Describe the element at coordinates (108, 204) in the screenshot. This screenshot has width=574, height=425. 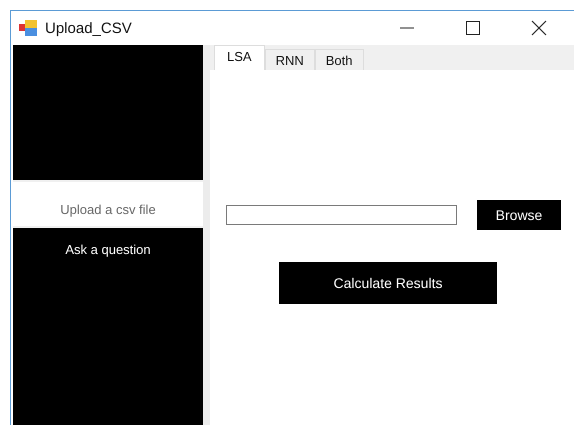
I see `sidebar-item: Upload a csv file` at that location.